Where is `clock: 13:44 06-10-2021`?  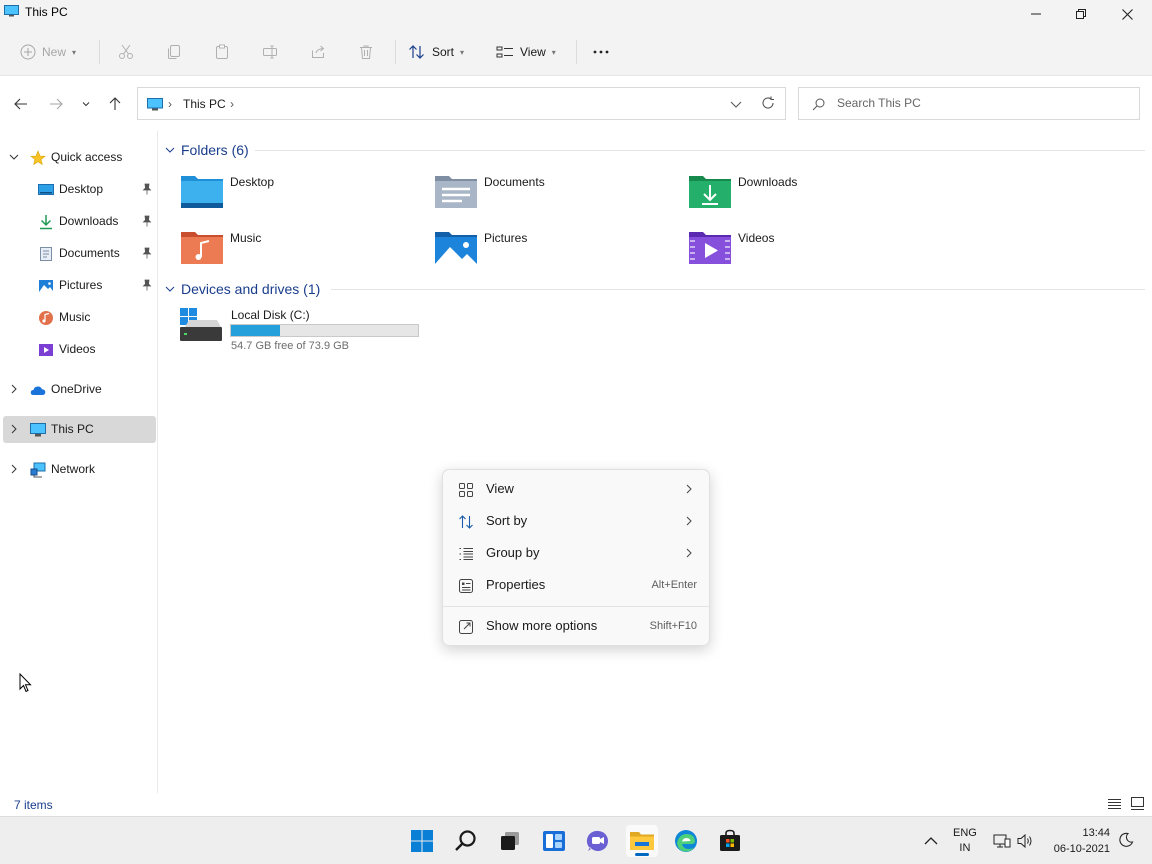 clock: 13:44 06-10-2021 is located at coordinates (1079, 841).